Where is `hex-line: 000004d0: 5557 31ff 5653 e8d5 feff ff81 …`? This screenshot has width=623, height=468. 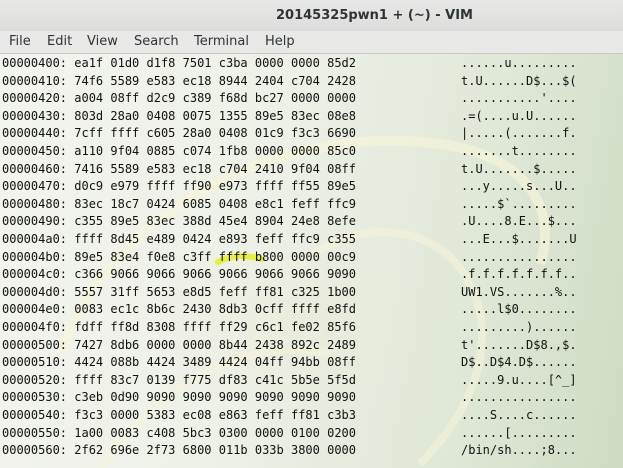
hex-line: 000004d0: 5557 31ff 5653 e8d5 feff ff81 … is located at coordinates (289, 292).